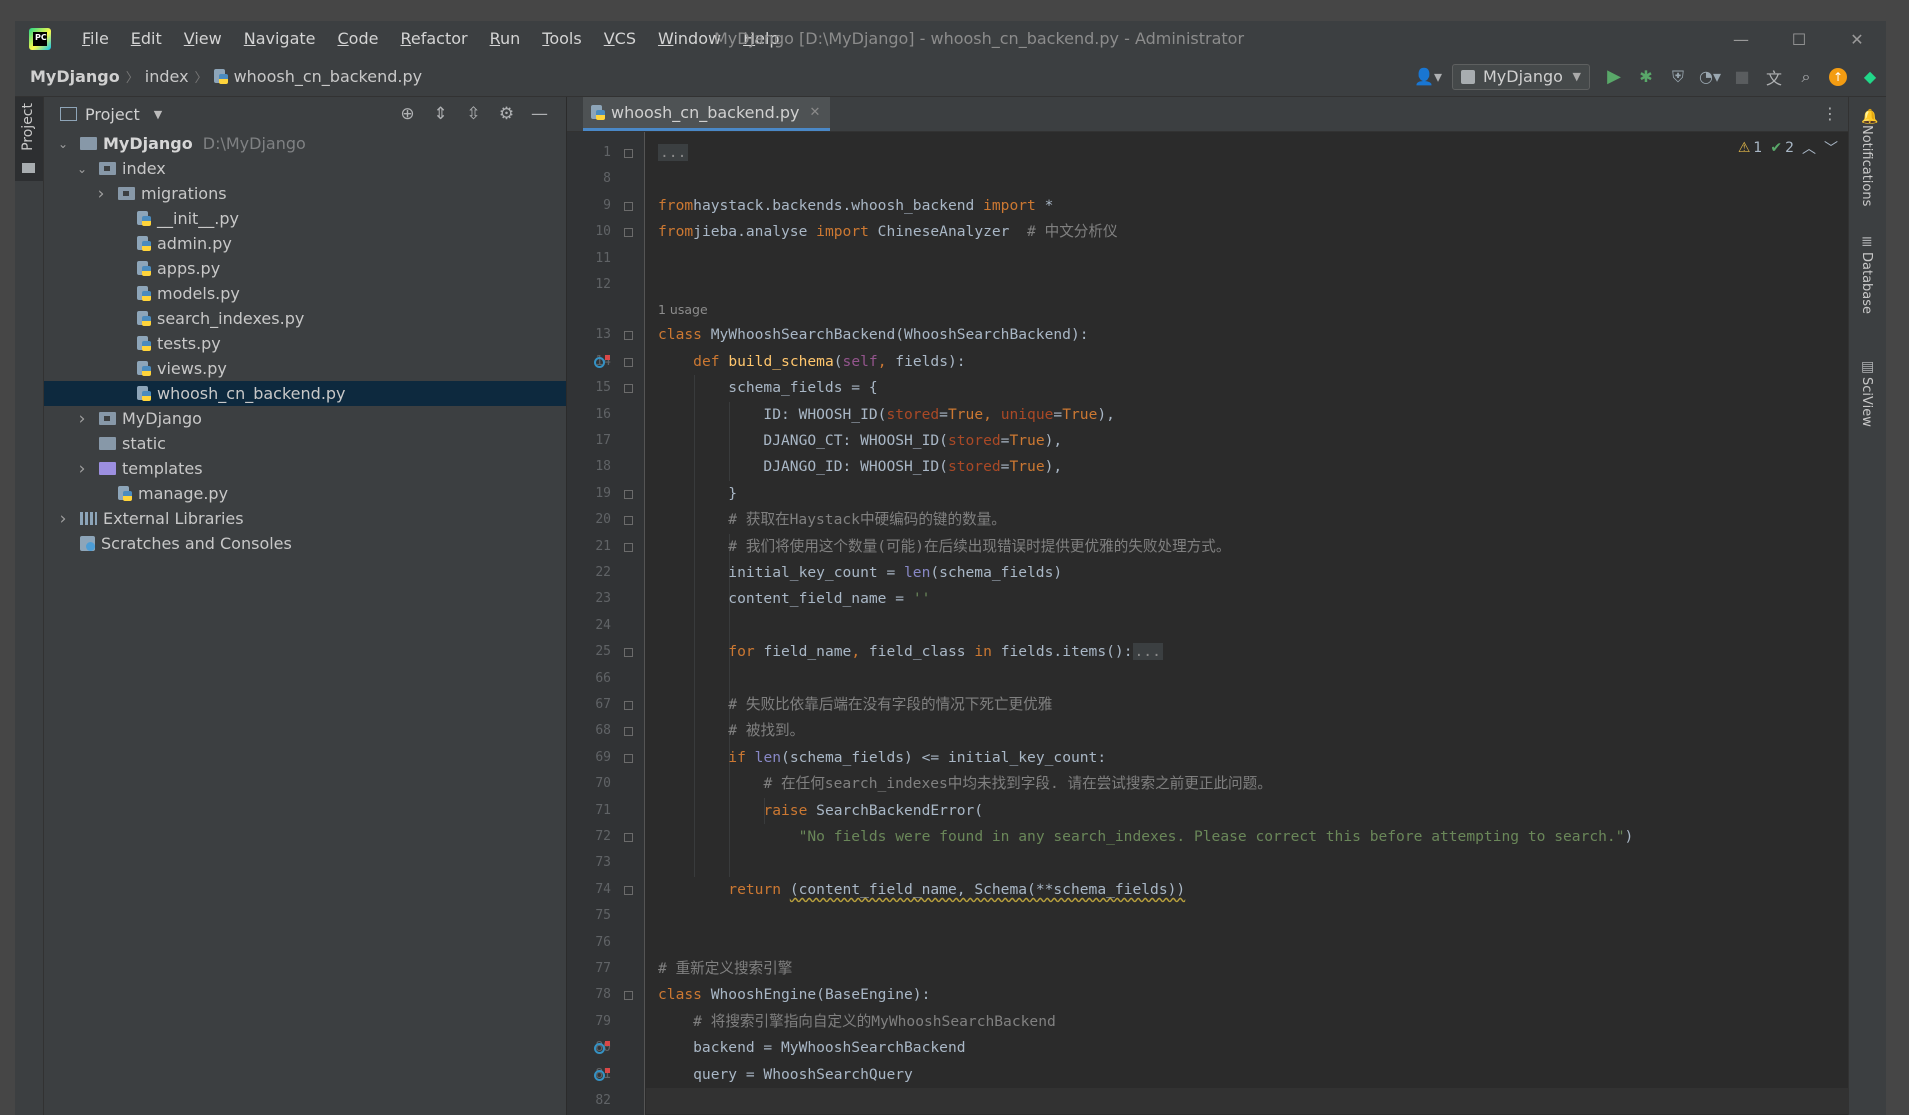 This screenshot has width=1909, height=1115. I want to click on search-icon: ⌕, so click(1806, 76).